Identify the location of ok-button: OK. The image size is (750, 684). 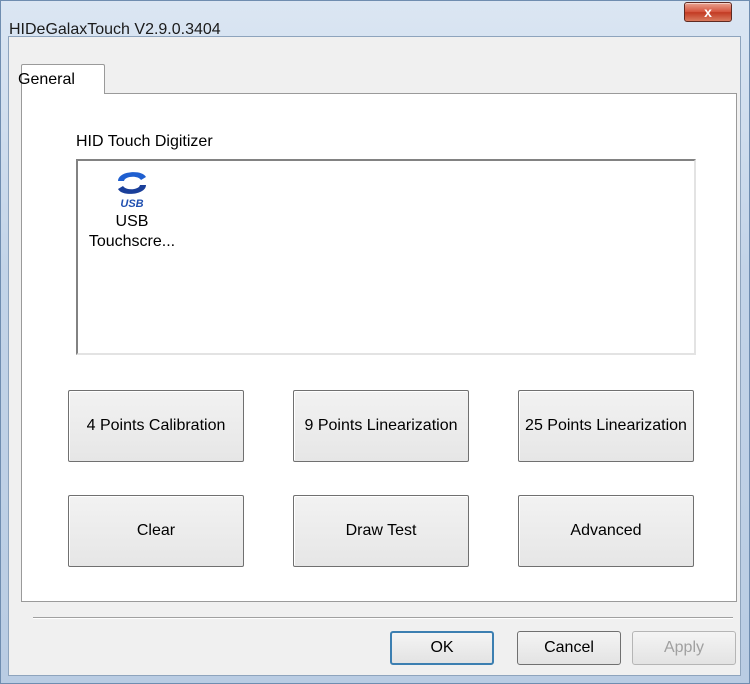
(442, 648).